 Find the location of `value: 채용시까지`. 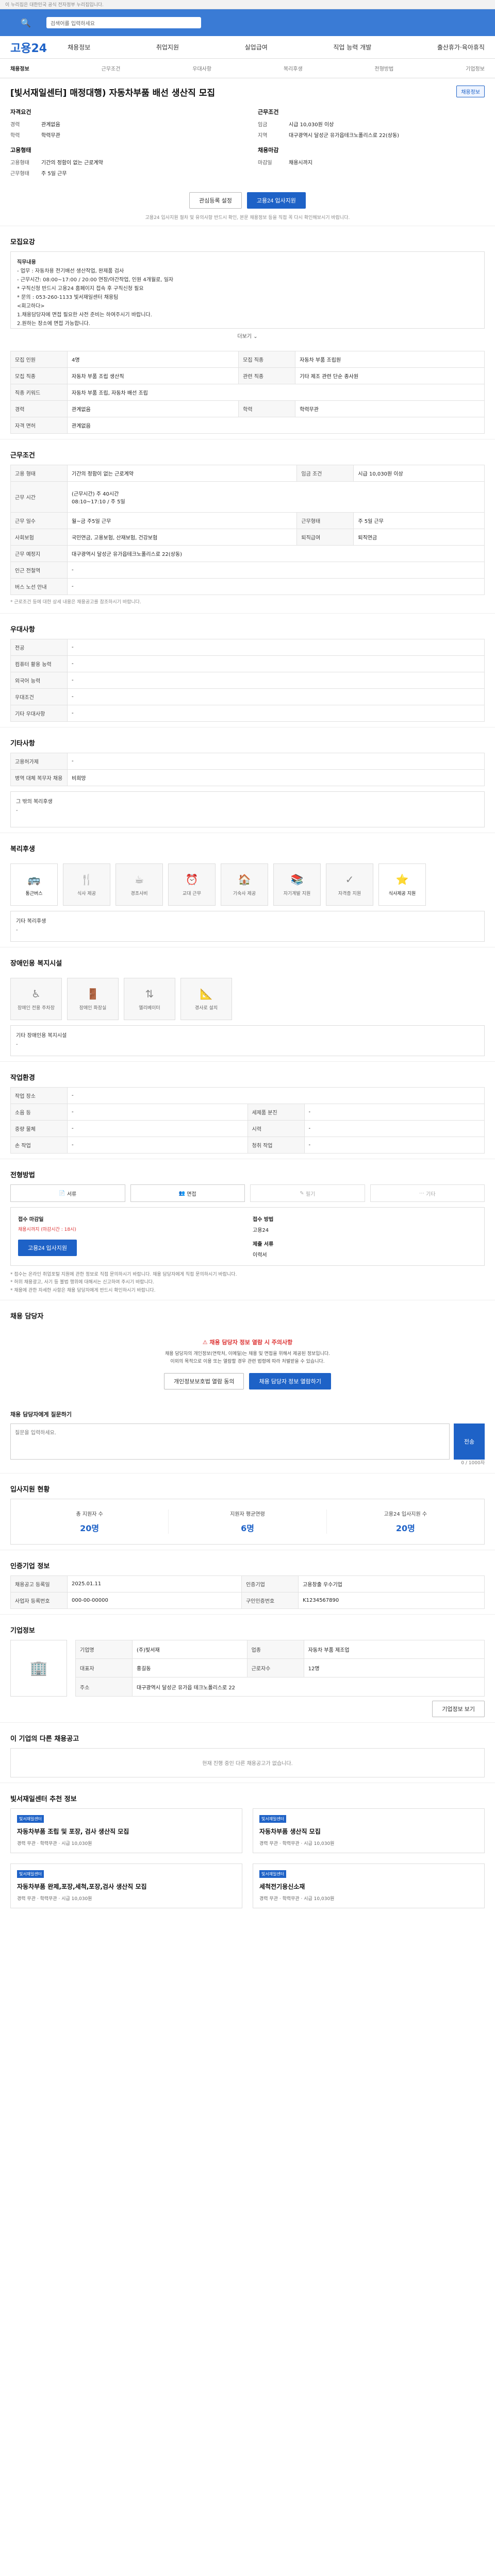

value: 채용시까지 is located at coordinates (300, 163).